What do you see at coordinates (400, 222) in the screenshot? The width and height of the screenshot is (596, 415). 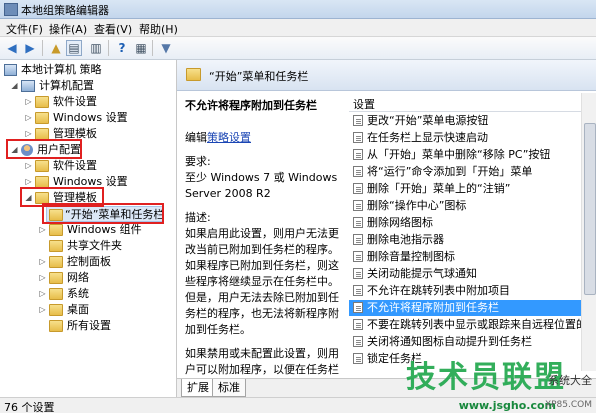 I see `list-item-label: 删除网络图标` at bounding box center [400, 222].